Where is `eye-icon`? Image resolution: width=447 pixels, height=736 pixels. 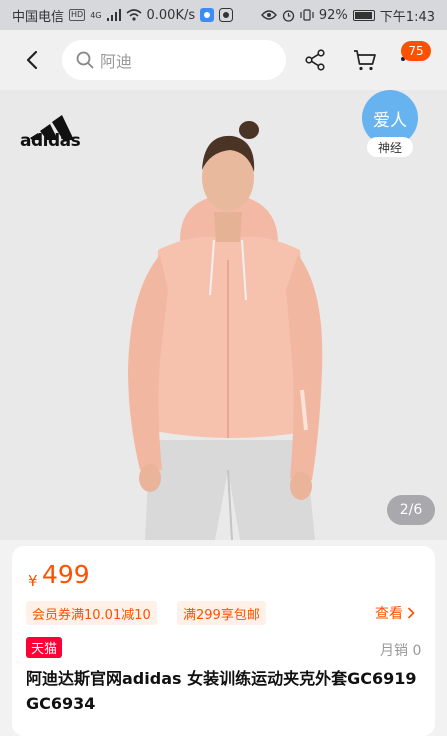 eye-icon is located at coordinates (268, 15).